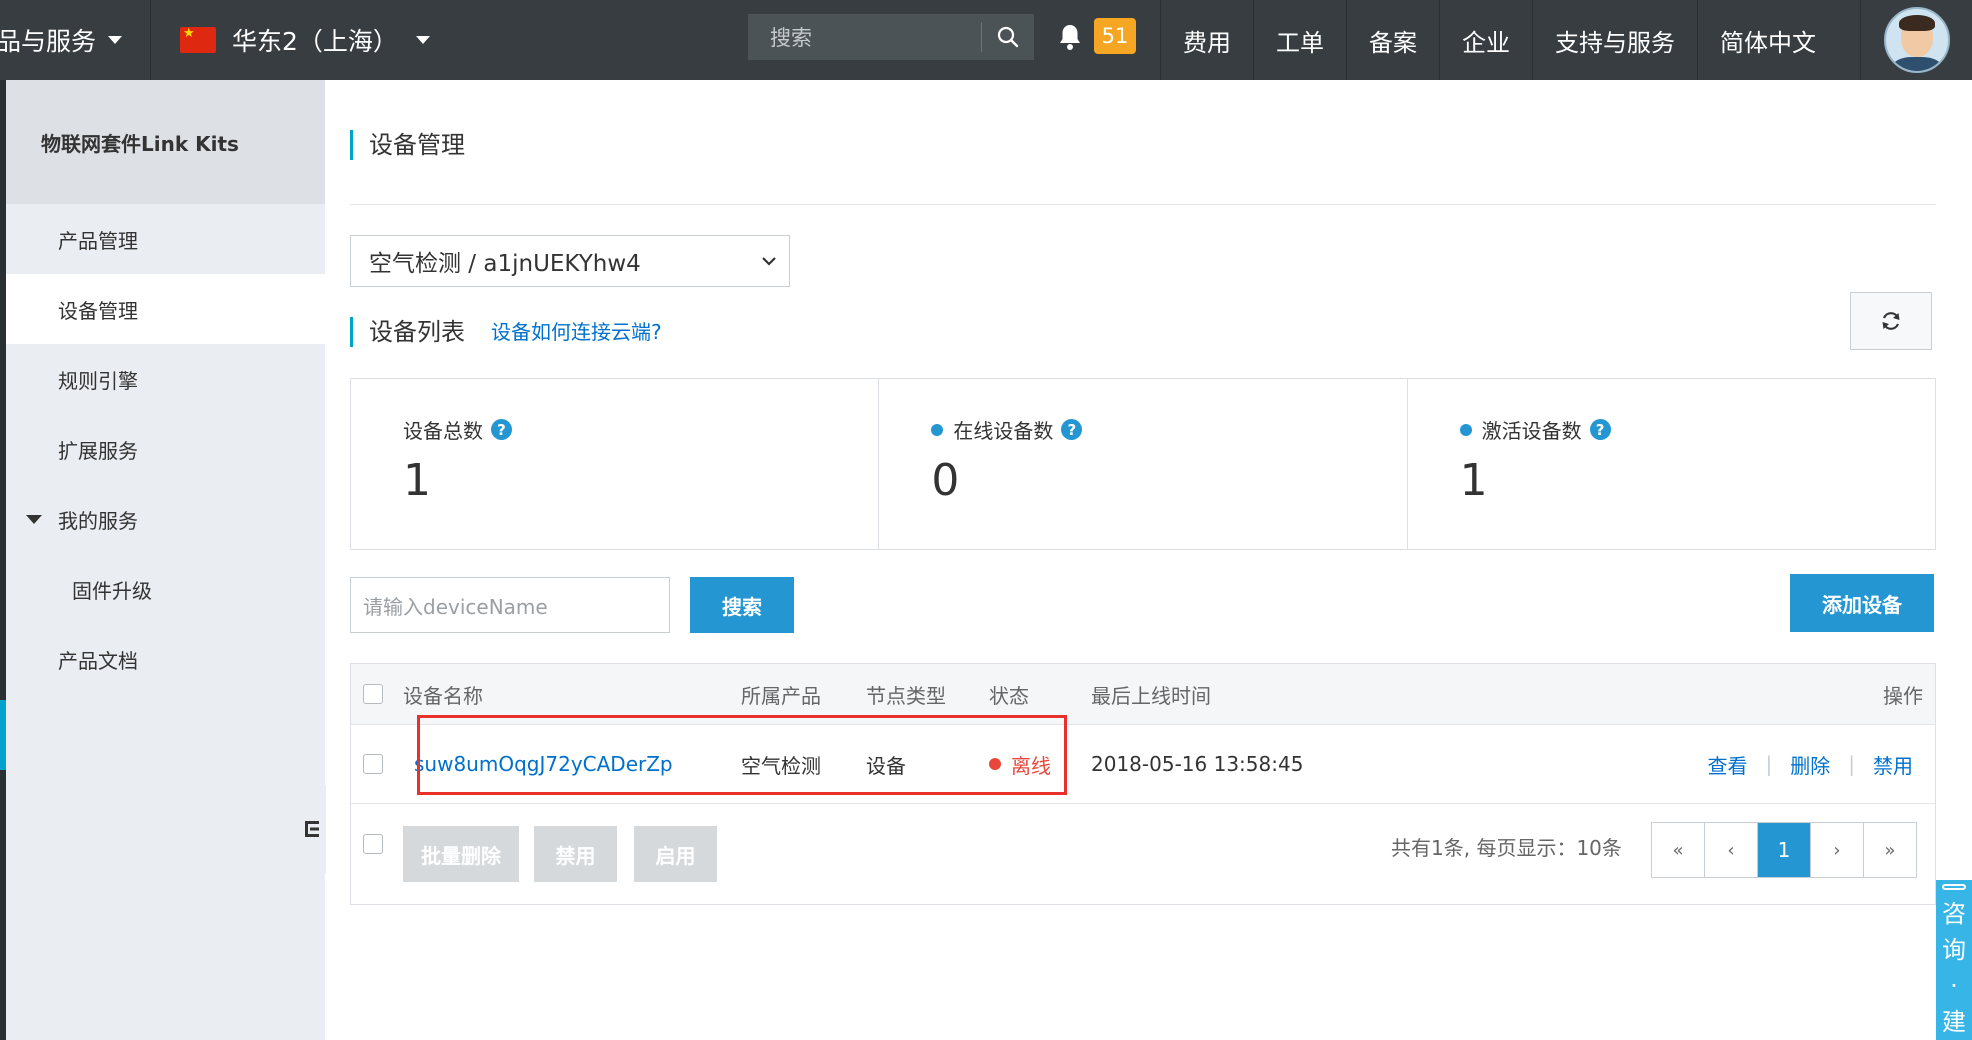  Describe the element at coordinates (1767, 40) in the screenshot. I see `nav-language: 简体中文` at that location.